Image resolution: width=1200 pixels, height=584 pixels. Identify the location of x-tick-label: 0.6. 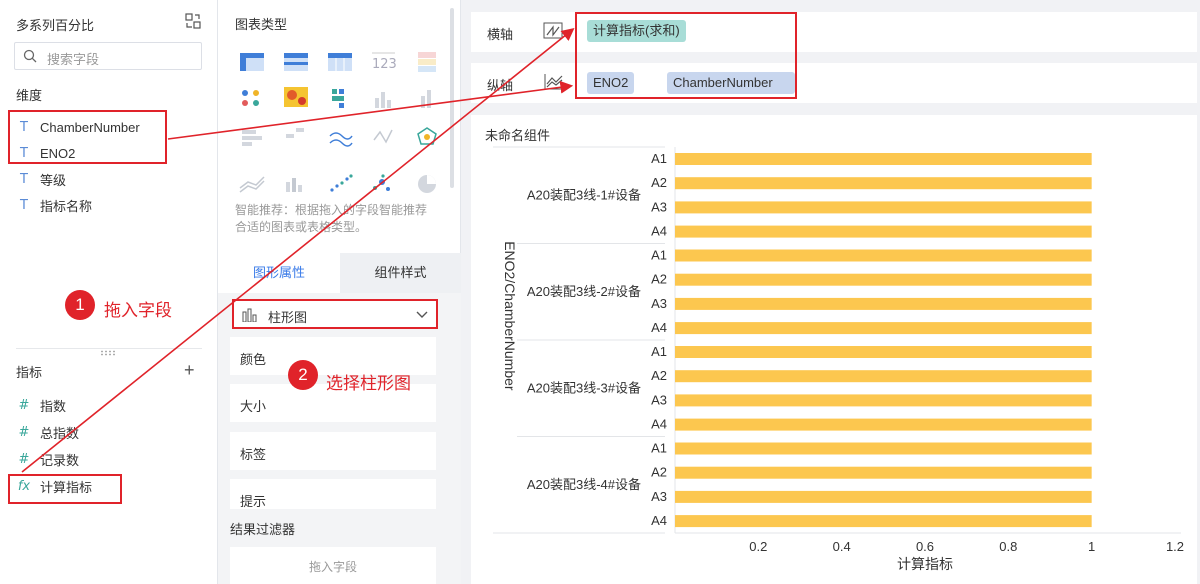
(925, 546).